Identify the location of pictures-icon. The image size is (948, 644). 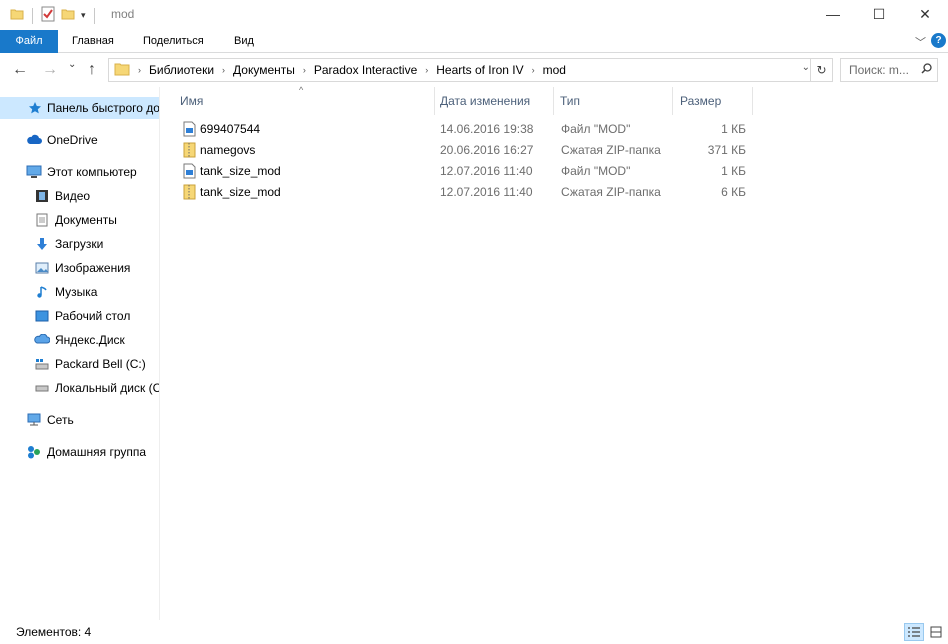
(42, 268).